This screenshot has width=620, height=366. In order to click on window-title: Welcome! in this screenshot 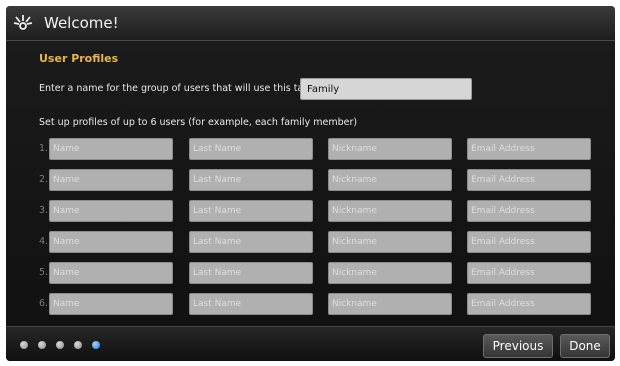, I will do `click(81, 23)`.